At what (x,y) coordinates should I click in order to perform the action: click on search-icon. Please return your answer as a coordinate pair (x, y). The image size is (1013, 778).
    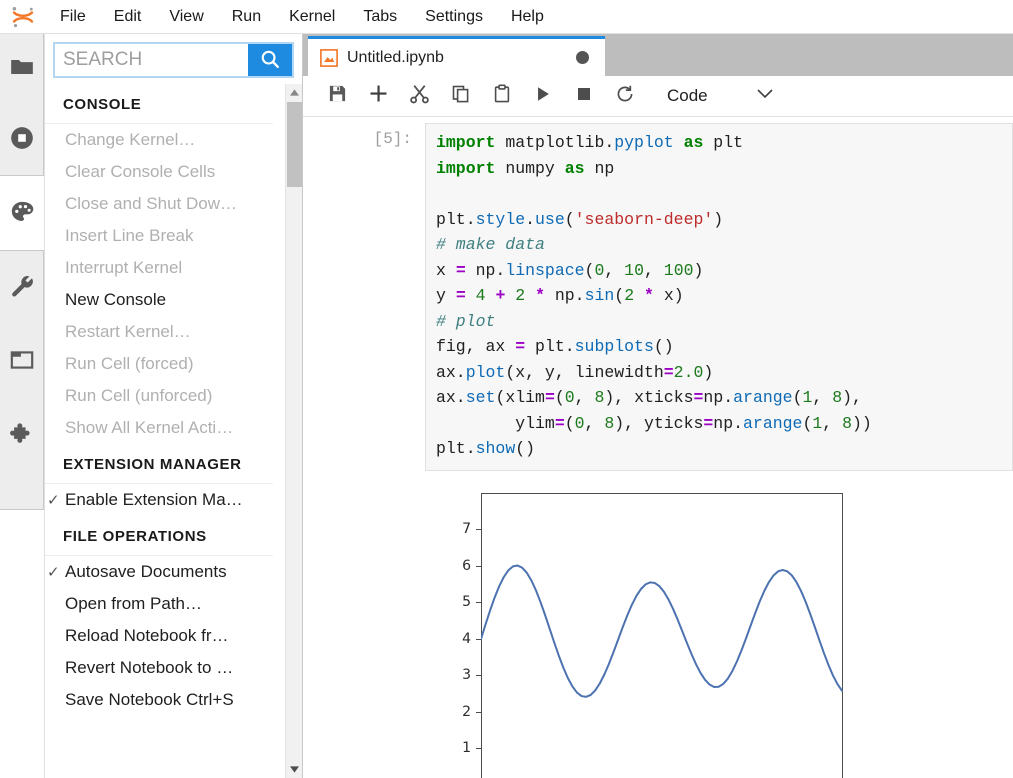
    Looking at the image, I should click on (270, 60).